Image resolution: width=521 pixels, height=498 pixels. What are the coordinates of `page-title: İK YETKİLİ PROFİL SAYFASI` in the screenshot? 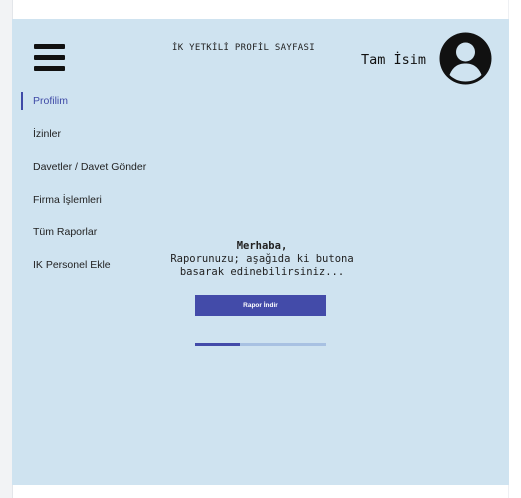 It's located at (243, 48).